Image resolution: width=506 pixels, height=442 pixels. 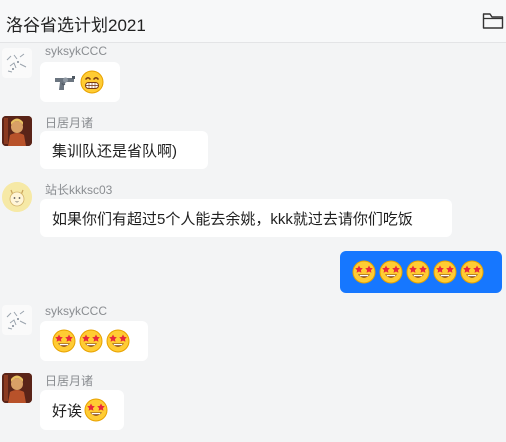 I want to click on message-text: 集训队还是省队啊), so click(x=114, y=151).